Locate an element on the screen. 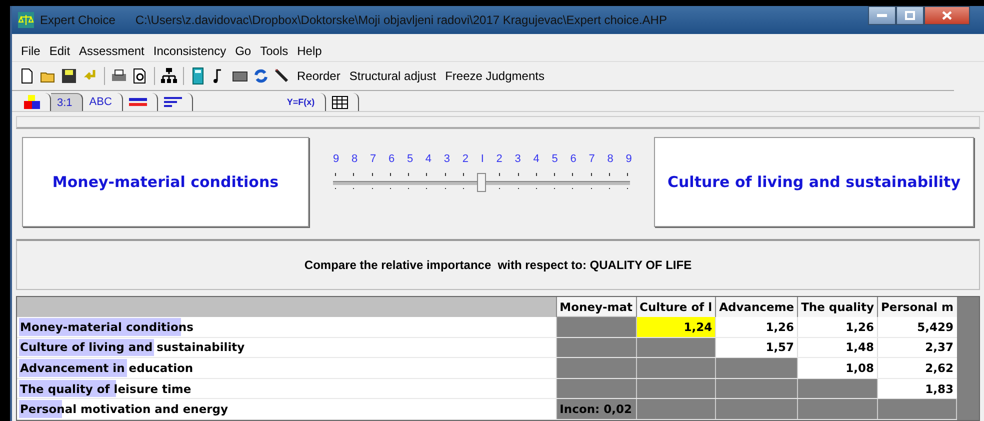 This screenshot has height=421, width=984. slider-track is located at coordinates (481, 182).